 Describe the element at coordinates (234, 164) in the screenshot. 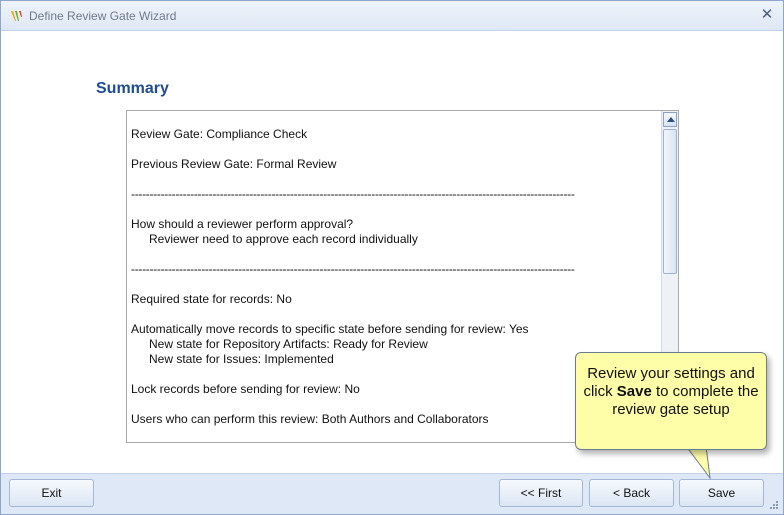

I see `summary-previous-gate: Previous Review Gate: Formal Review` at that location.